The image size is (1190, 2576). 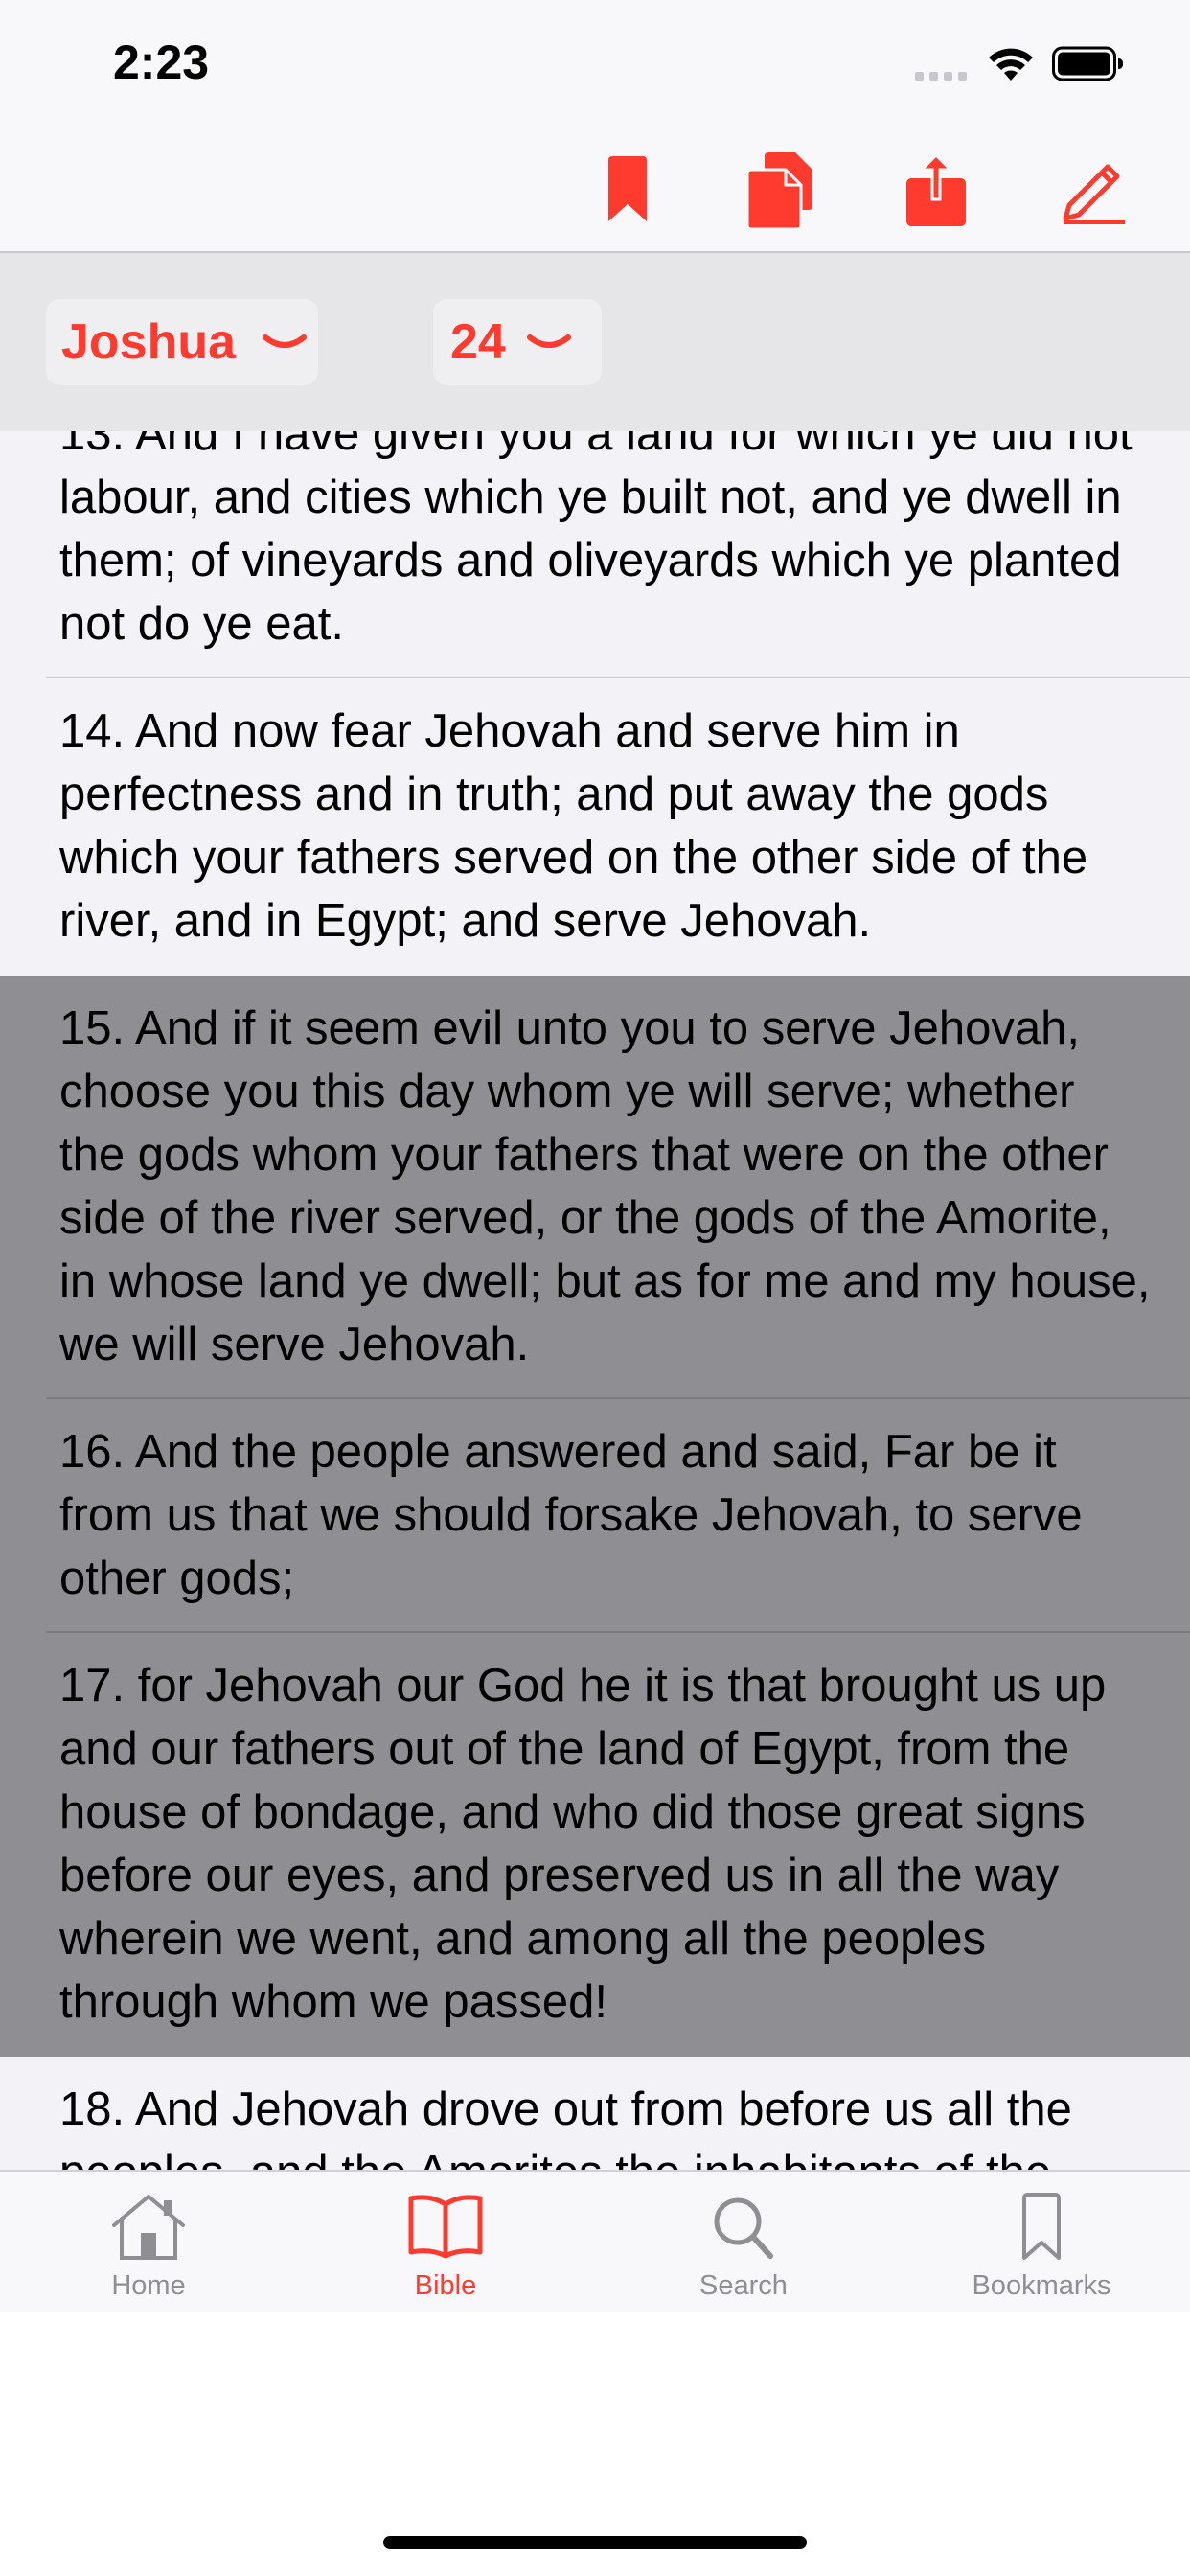 What do you see at coordinates (744, 2228) in the screenshot?
I see `search-icon` at bounding box center [744, 2228].